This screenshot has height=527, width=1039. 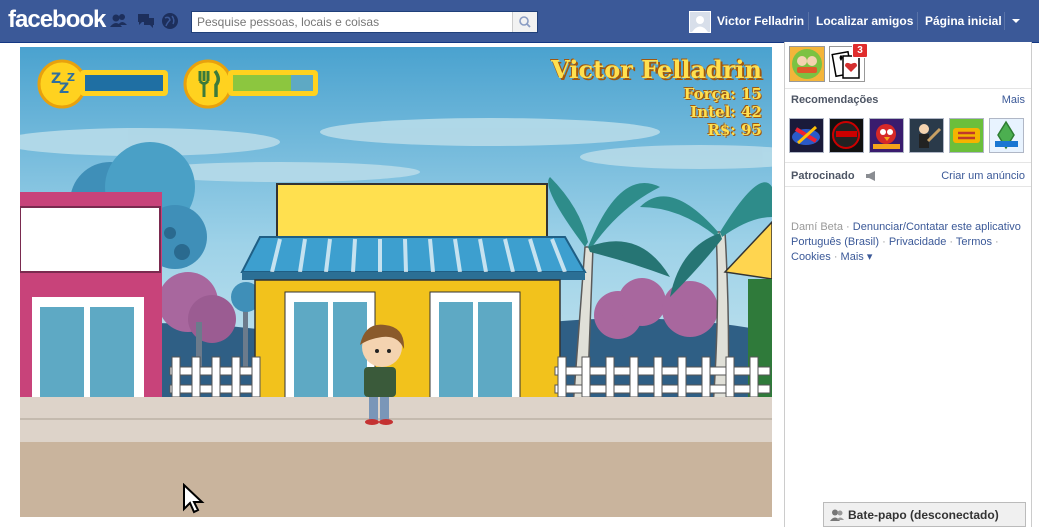 What do you see at coordinates (302, 83) in the screenshot?
I see `food-bar-empty` at bounding box center [302, 83].